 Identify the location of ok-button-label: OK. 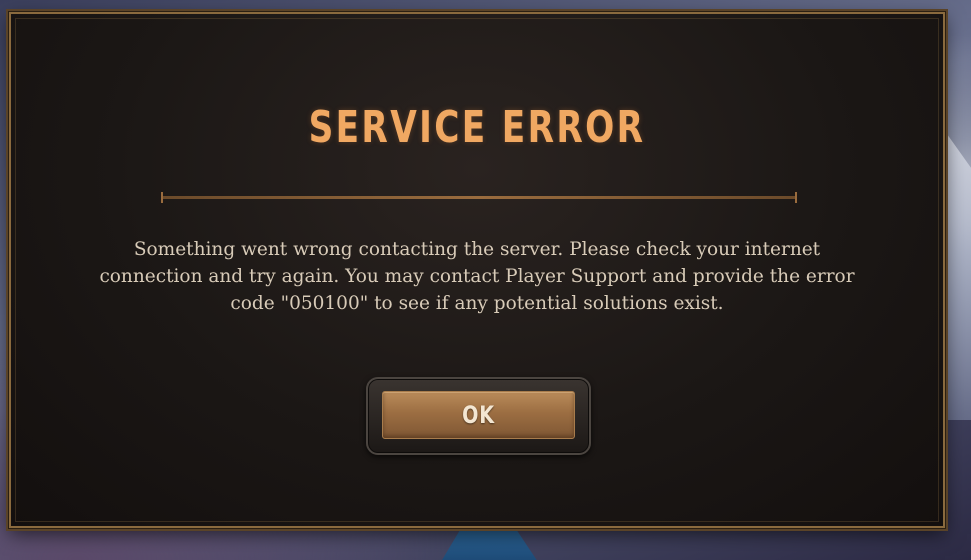
(478, 415).